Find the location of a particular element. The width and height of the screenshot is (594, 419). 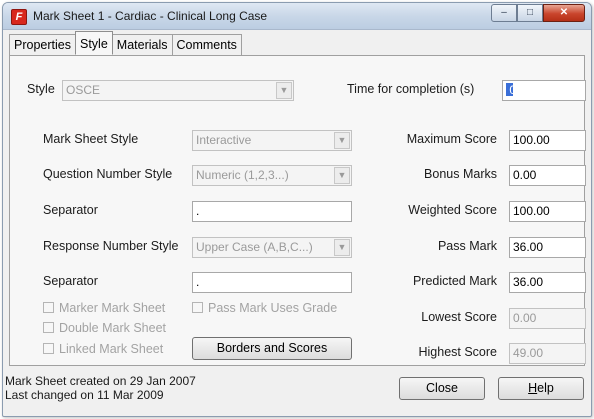

marker-mark-sheet-checkbox: Marker Mark Sheet is located at coordinates (104, 308).